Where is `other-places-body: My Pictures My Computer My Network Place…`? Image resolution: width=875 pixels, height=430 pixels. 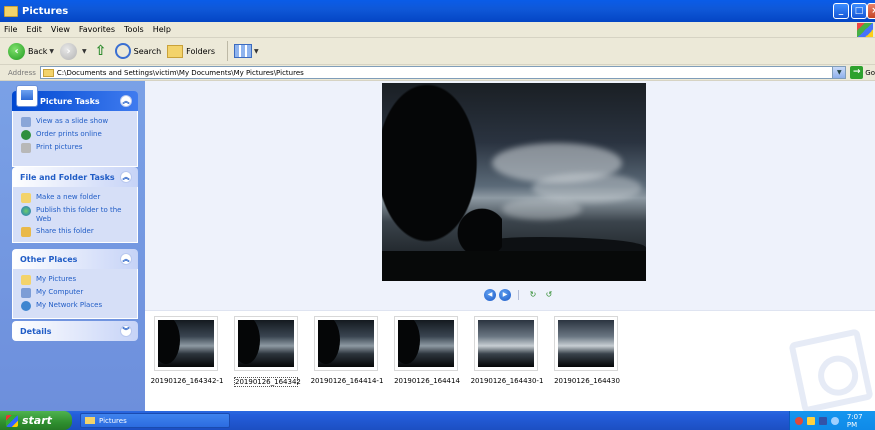 other-places-body: My Pictures My Computer My Network Place… is located at coordinates (75, 294).